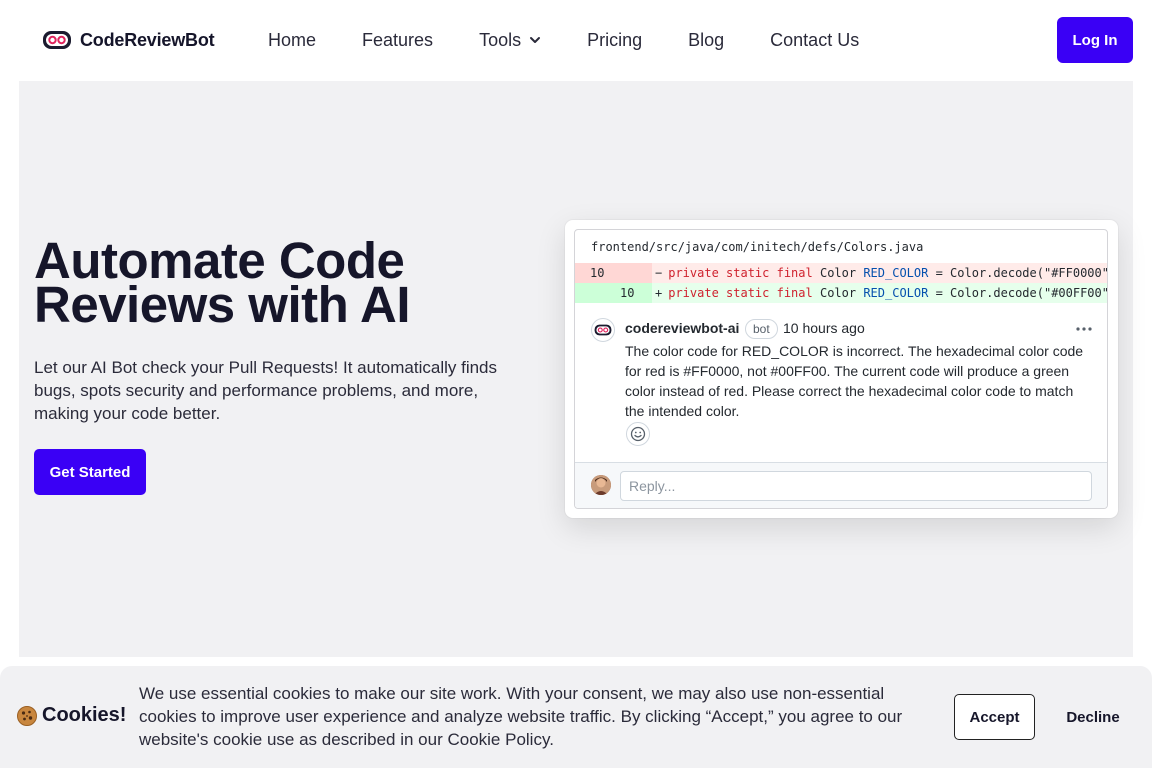 This screenshot has height=768, width=1152. I want to click on nav-link-label: Features, so click(398, 39).